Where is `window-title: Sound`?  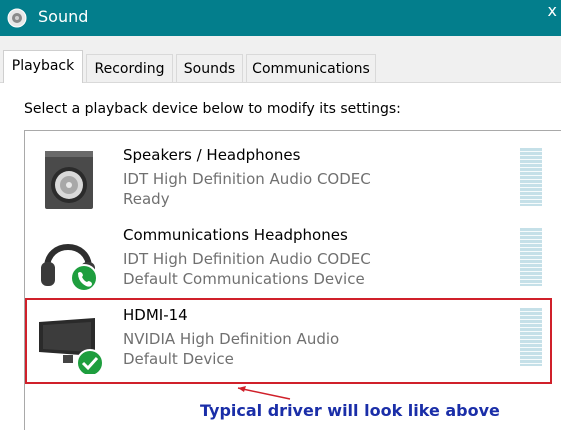
window-title: Sound is located at coordinates (63, 16).